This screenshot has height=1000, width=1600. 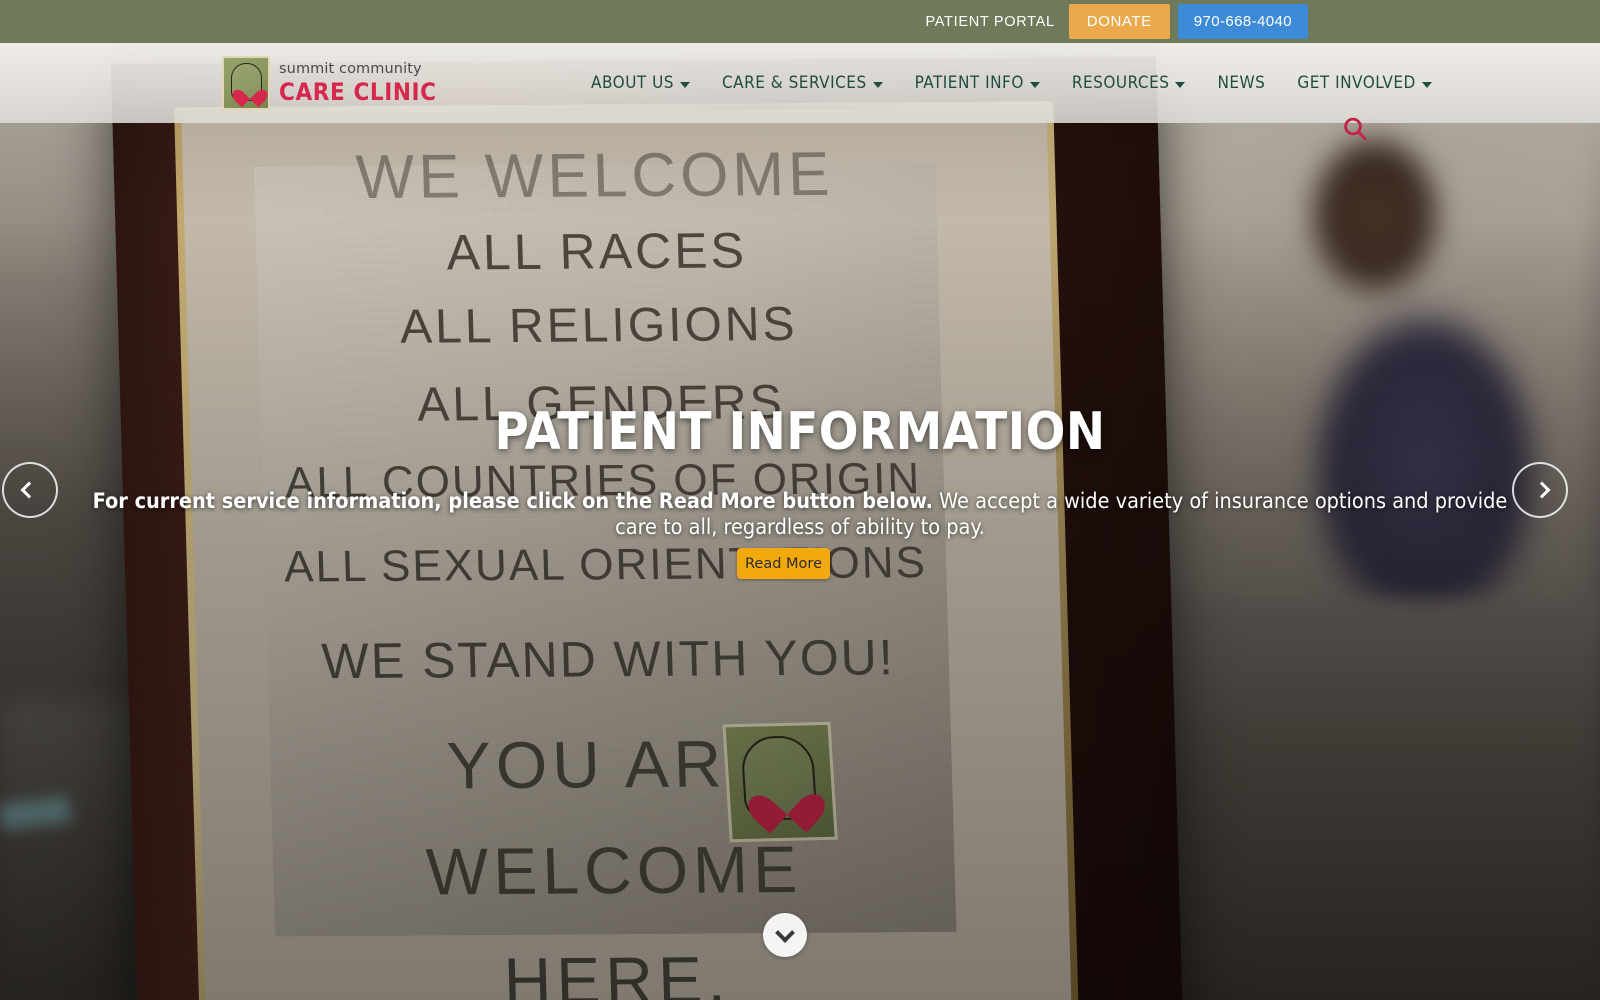 I want to click on patient-portal-link: PATIENT PORTAL, so click(x=996, y=22).